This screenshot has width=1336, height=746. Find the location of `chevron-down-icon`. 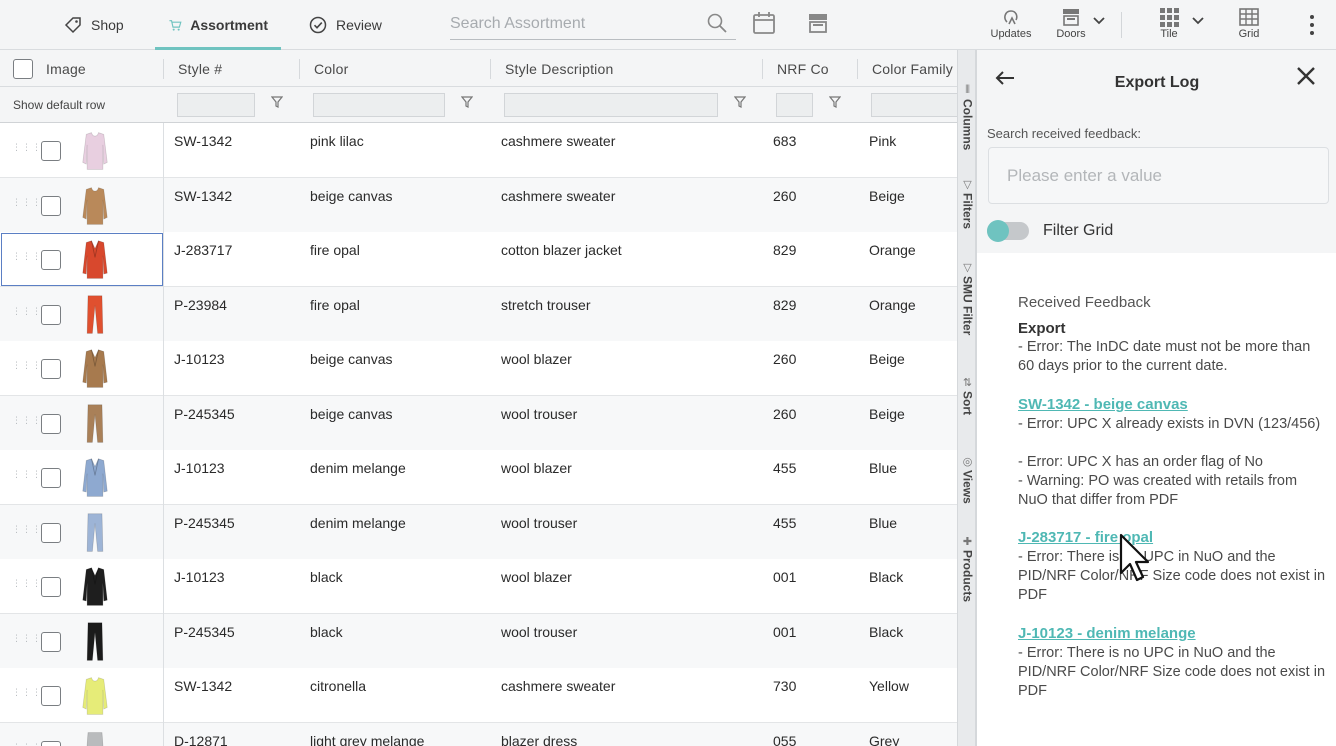

chevron-down-icon is located at coordinates (1198, 21).